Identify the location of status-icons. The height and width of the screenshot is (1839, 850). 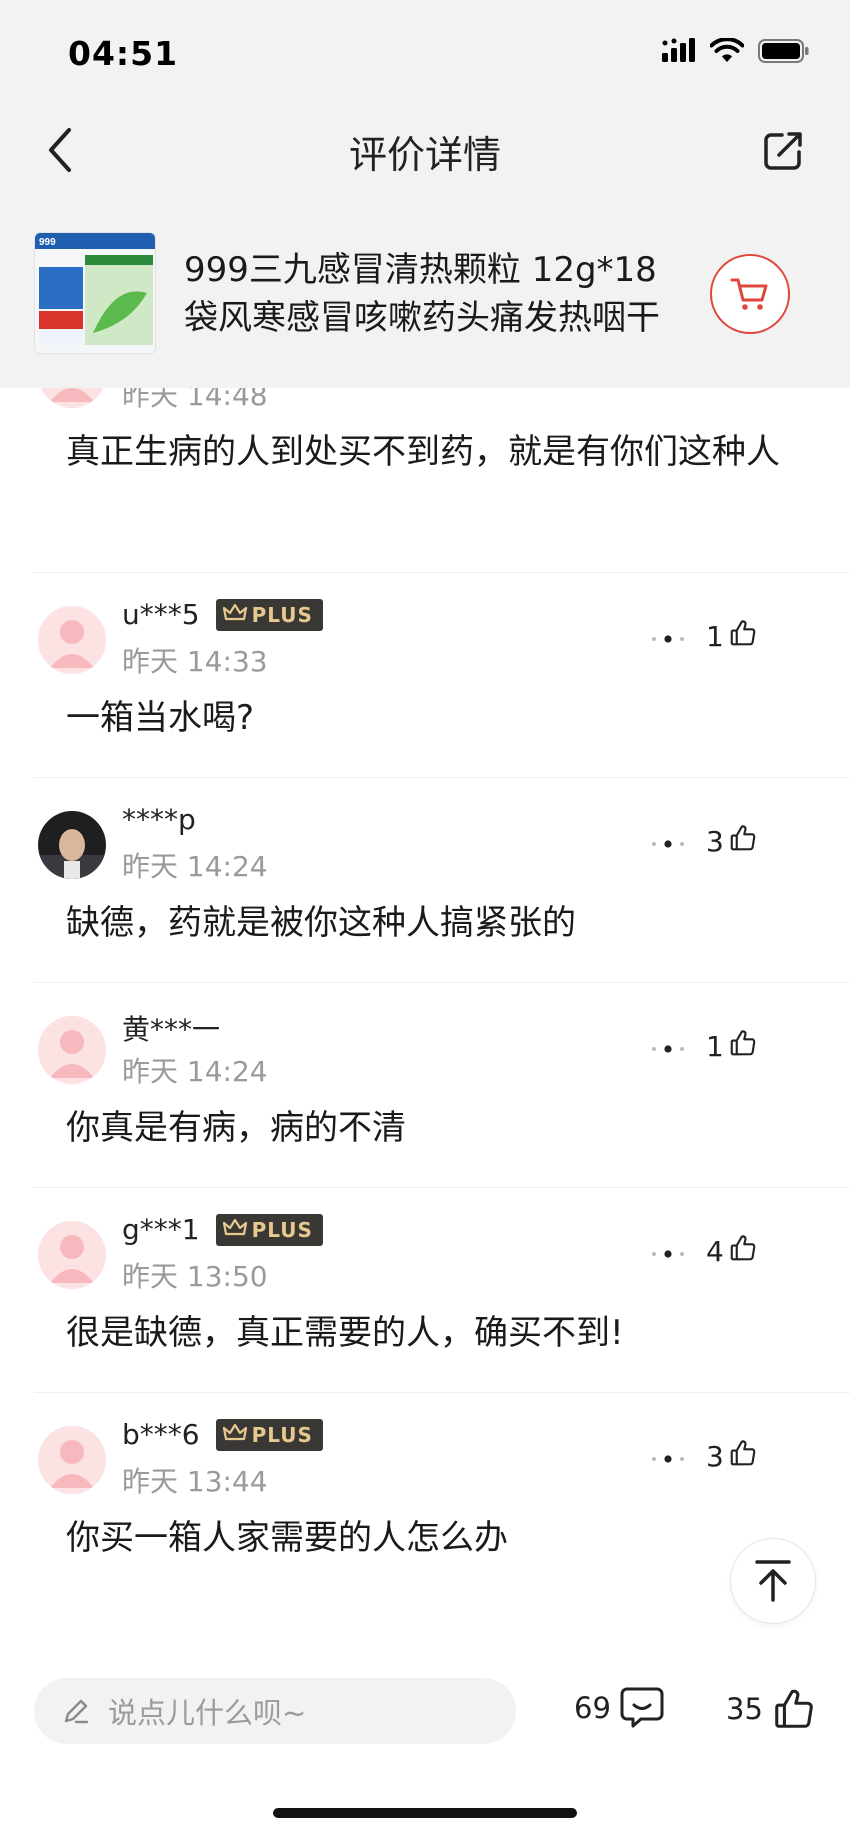
(736, 52).